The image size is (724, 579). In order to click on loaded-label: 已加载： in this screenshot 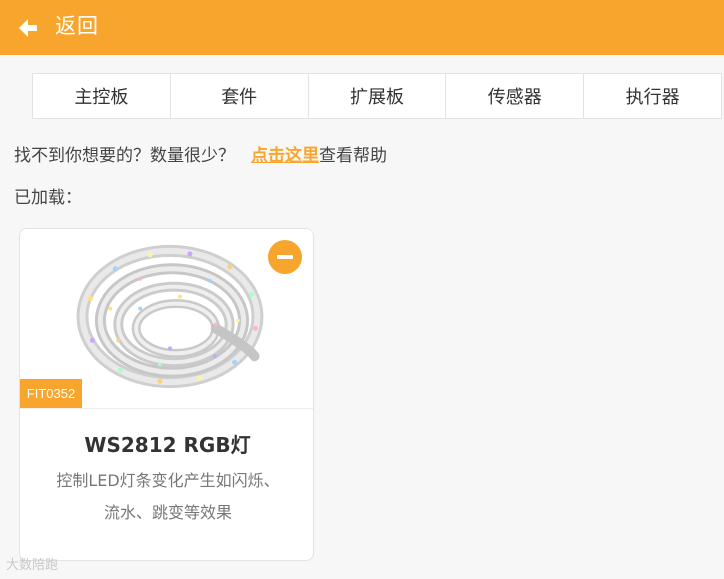, I will do `click(48, 198)`.